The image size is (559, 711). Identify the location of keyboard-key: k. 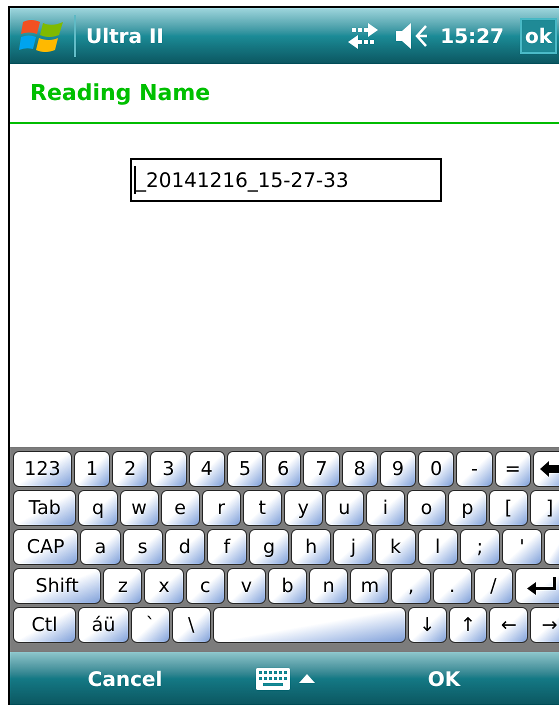
(395, 547).